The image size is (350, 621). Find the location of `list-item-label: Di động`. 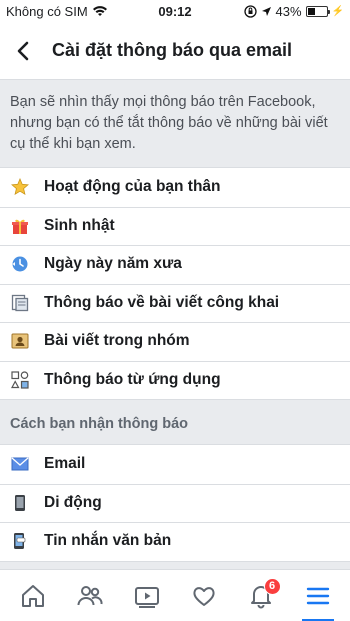

list-item-label: Di động is located at coordinates (73, 502).